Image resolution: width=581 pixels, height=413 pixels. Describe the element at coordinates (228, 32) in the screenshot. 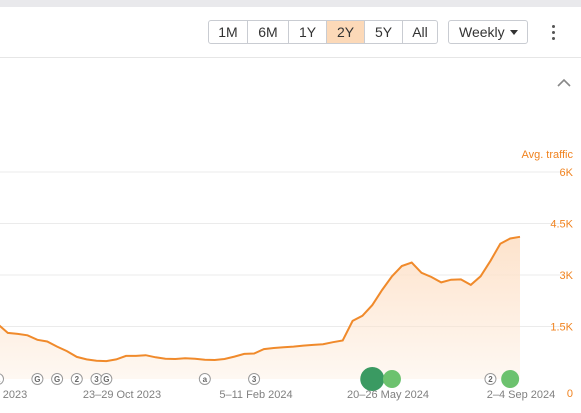

I see `range-1m-button: 1M` at that location.